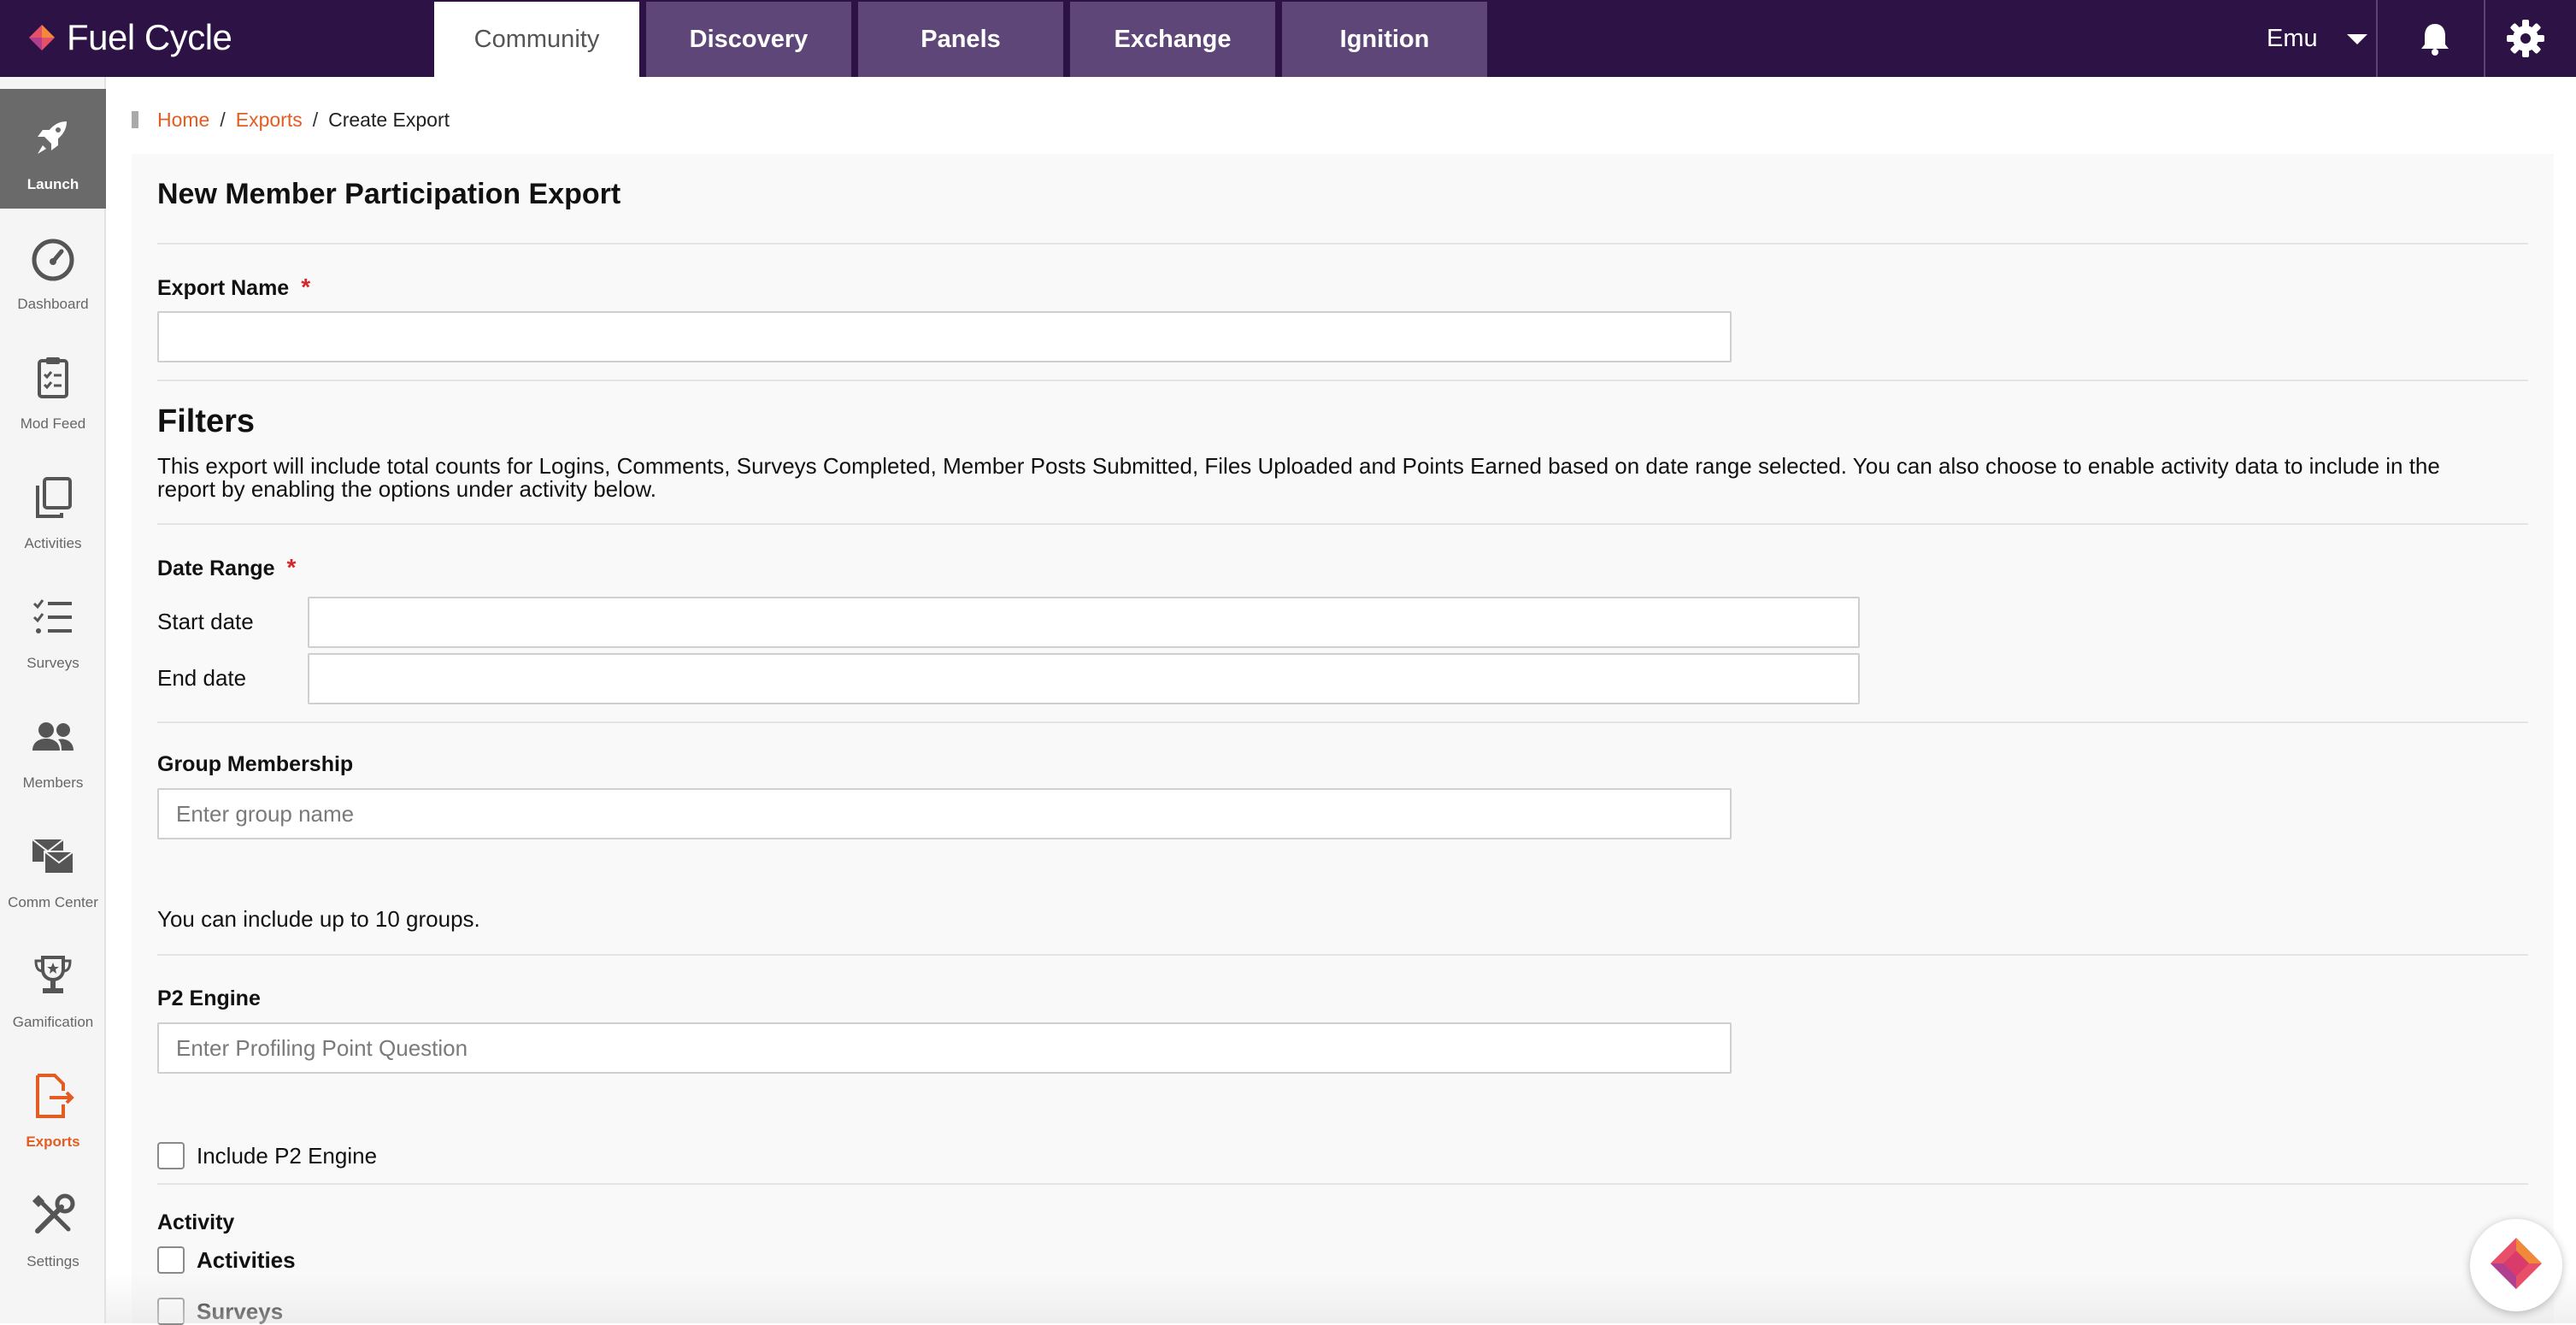 This screenshot has height=1325, width=2576. What do you see at coordinates (52, 137) in the screenshot?
I see `rocket-icon` at bounding box center [52, 137].